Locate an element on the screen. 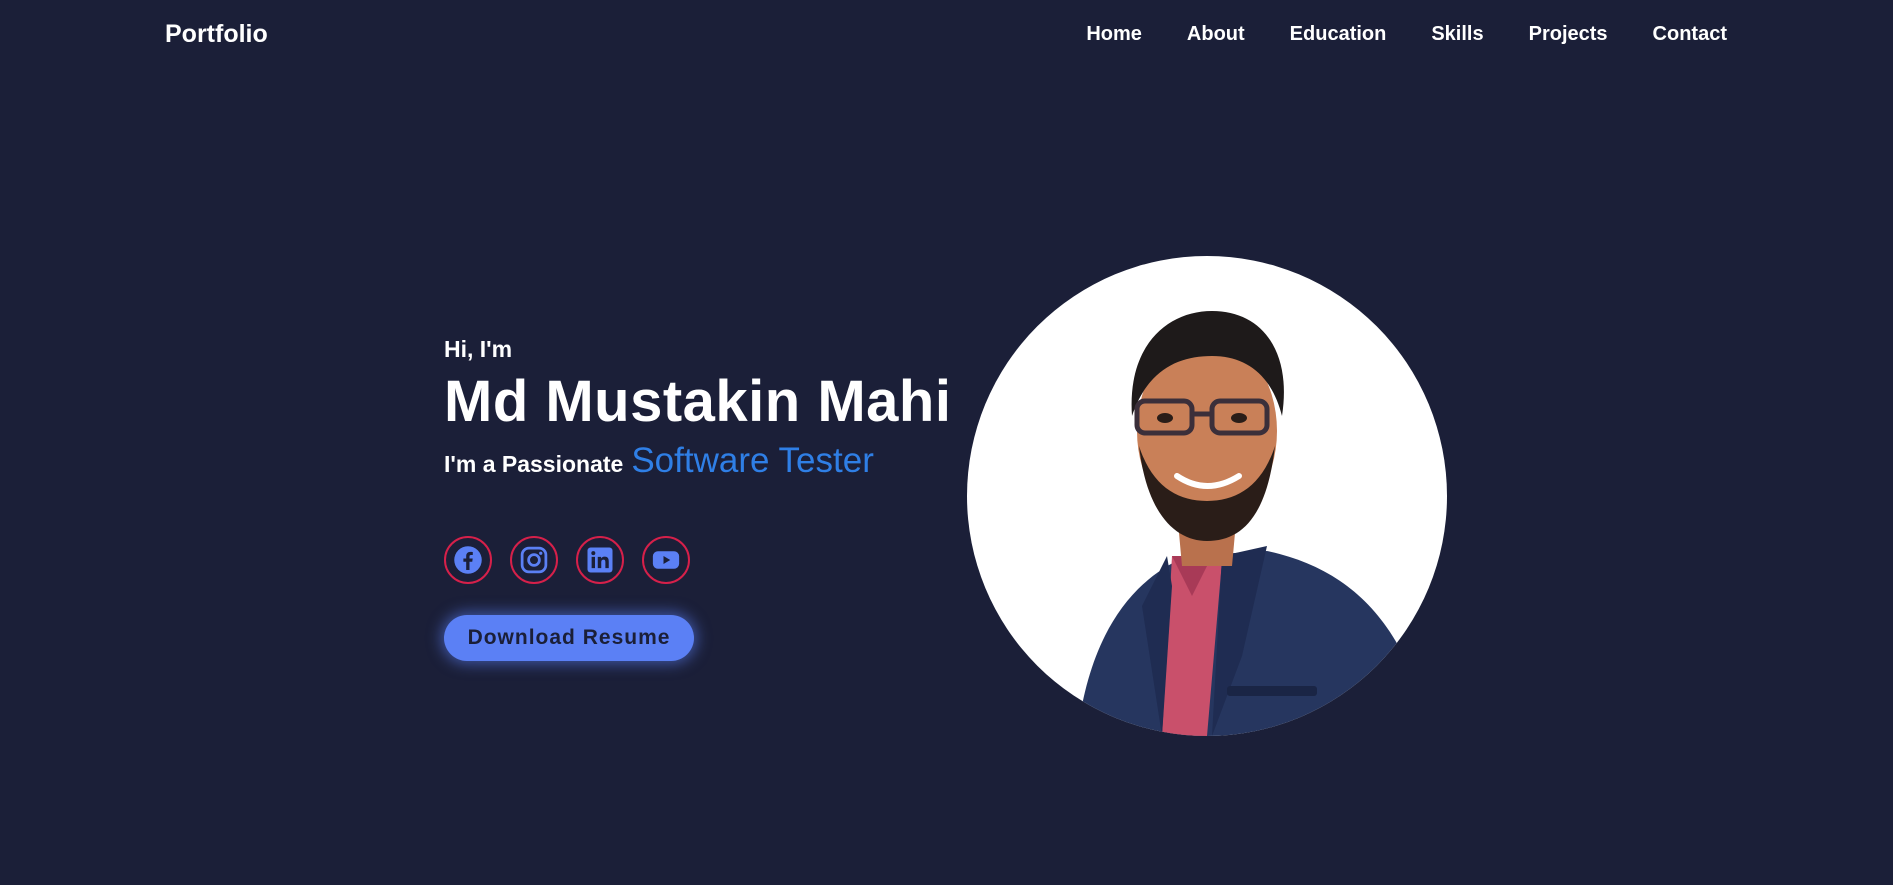 This screenshot has height=885, width=1893. linkedin-icon is located at coordinates (600, 560).